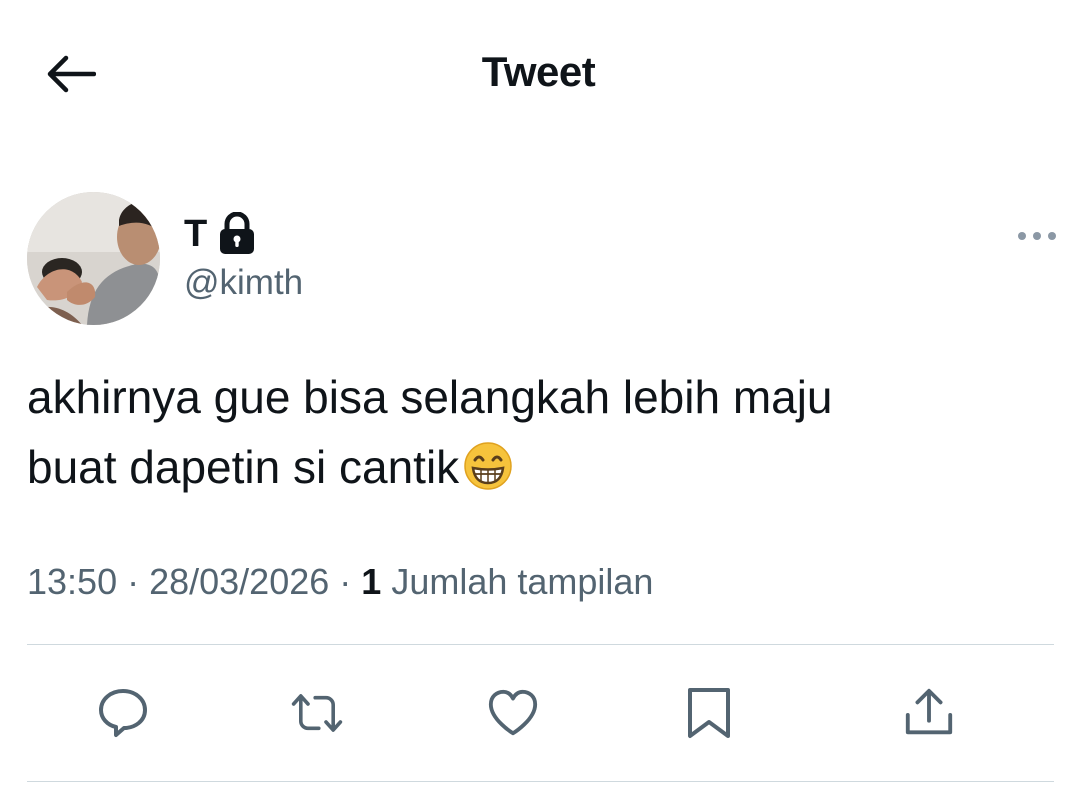  I want to click on more-horizontal-icon, so click(1037, 236).